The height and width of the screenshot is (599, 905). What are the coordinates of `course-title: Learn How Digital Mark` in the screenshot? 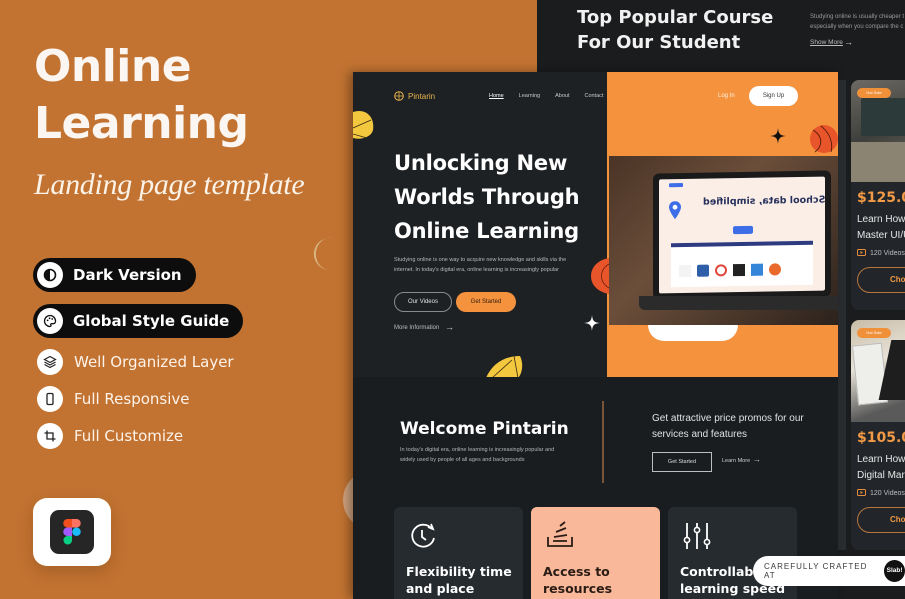 It's located at (881, 467).